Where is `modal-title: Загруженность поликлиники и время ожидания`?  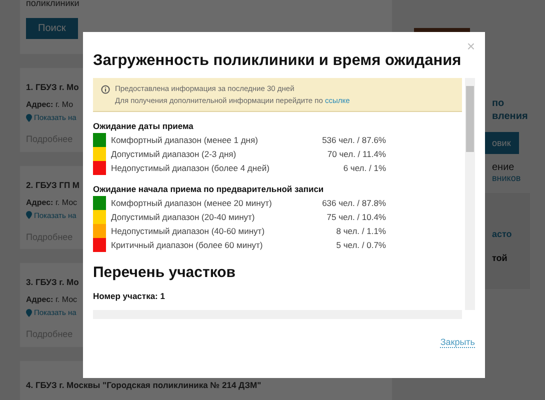
modal-title: Загруженность поликлиники и время ожидания is located at coordinates (277, 61).